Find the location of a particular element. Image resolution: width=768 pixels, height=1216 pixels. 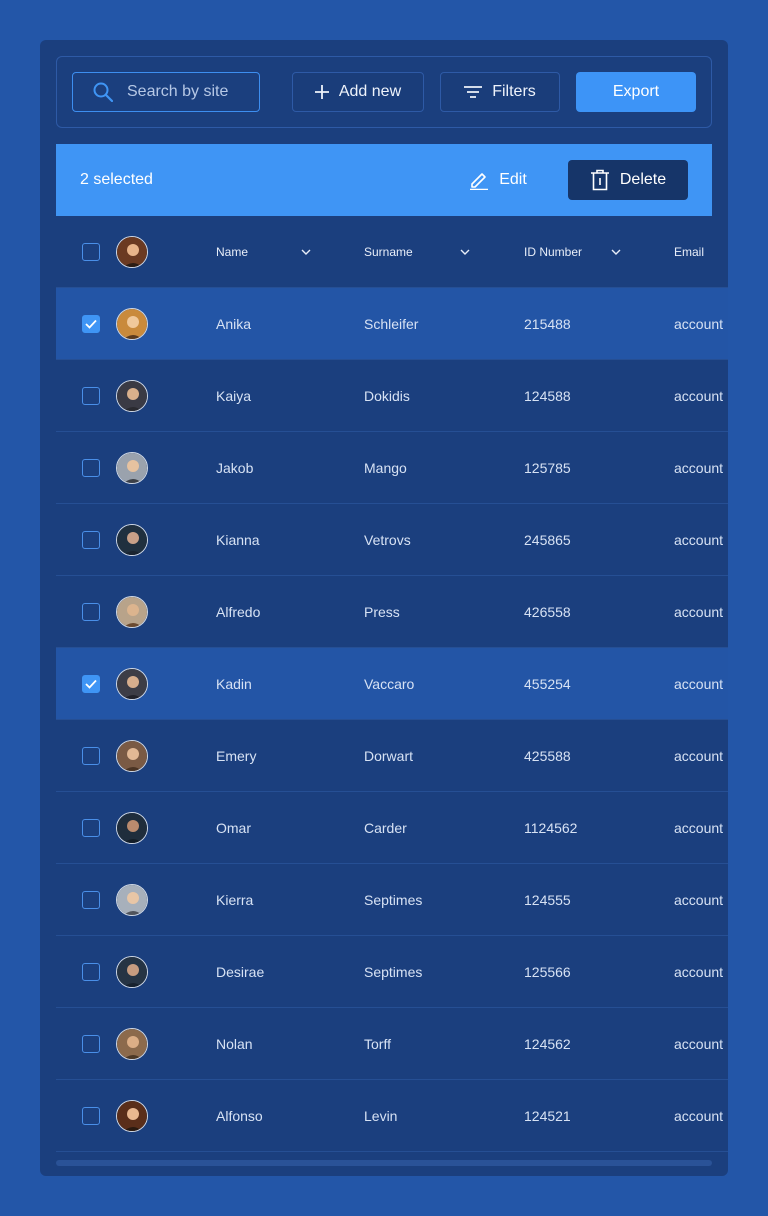

delete-label: Delete is located at coordinates (643, 179).